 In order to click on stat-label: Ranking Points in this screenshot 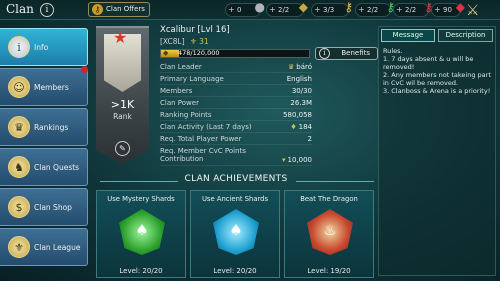, I will do `click(186, 115)`.